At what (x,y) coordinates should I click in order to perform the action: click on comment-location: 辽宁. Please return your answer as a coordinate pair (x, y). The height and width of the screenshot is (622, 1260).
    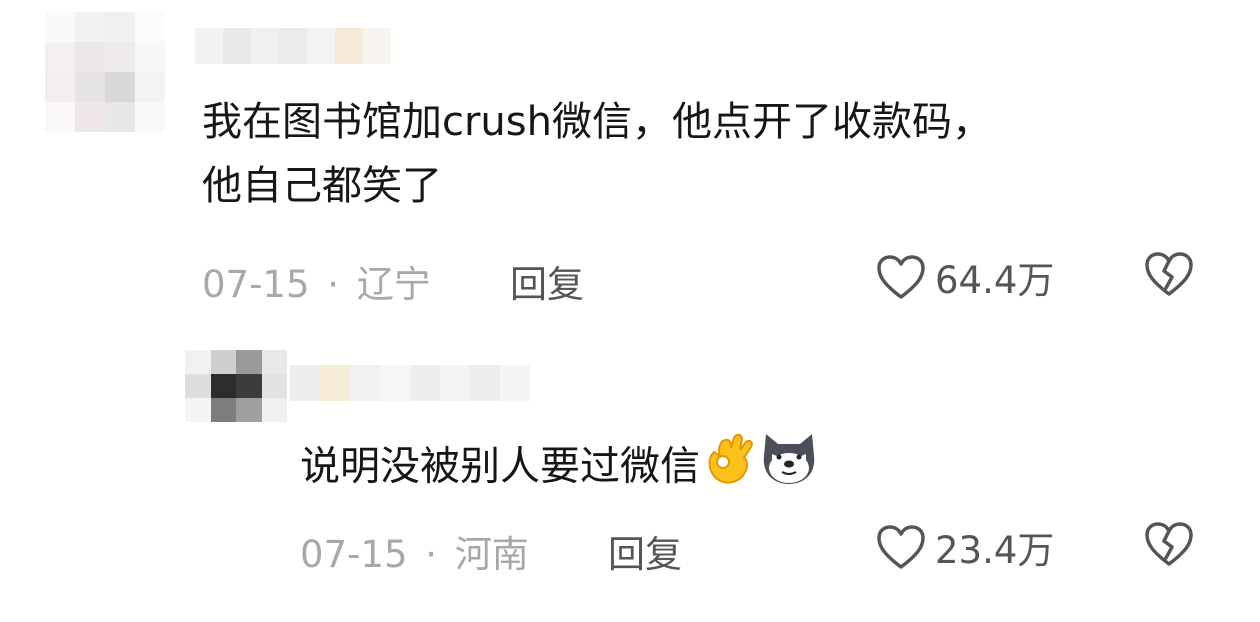
    Looking at the image, I should click on (393, 284).